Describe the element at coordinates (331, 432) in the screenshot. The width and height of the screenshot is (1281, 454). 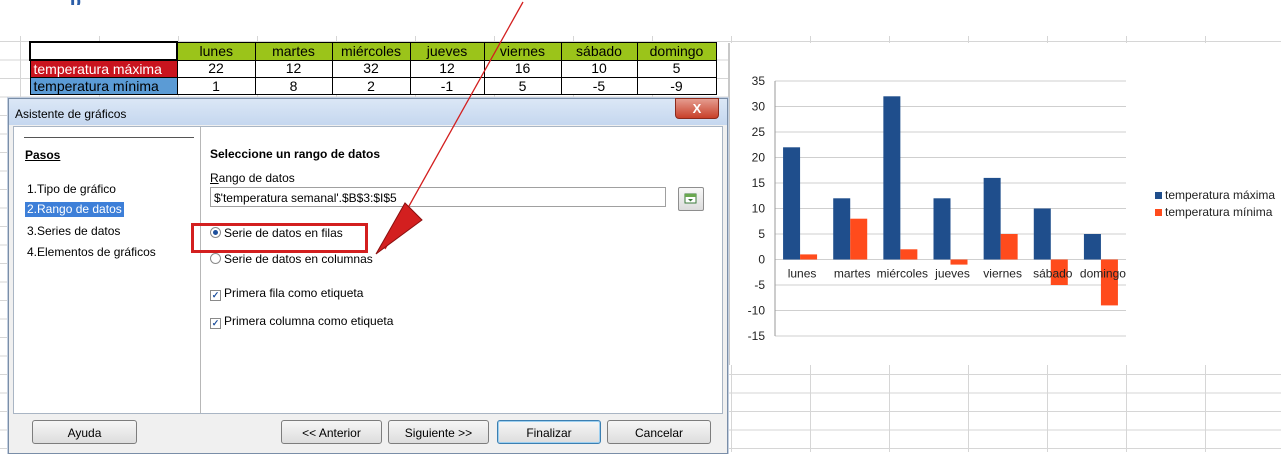
I see `back-button: << Anterior` at that location.